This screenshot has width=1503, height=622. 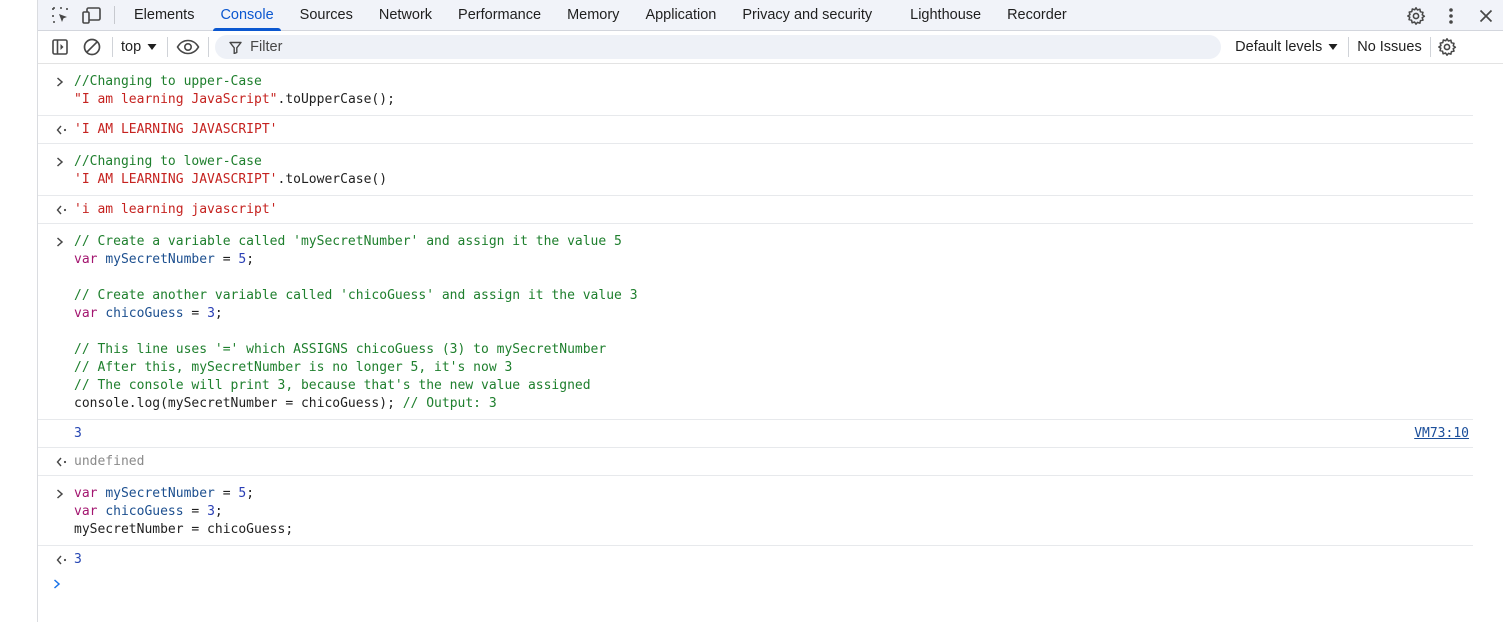 I want to click on issues-counter: No Issues, so click(x=1389, y=47).